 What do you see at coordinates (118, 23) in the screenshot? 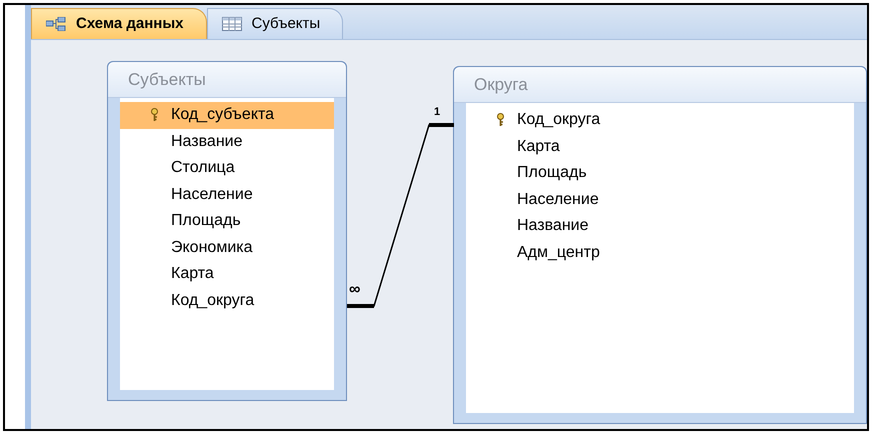
I see `document-tab: Схема данных` at bounding box center [118, 23].